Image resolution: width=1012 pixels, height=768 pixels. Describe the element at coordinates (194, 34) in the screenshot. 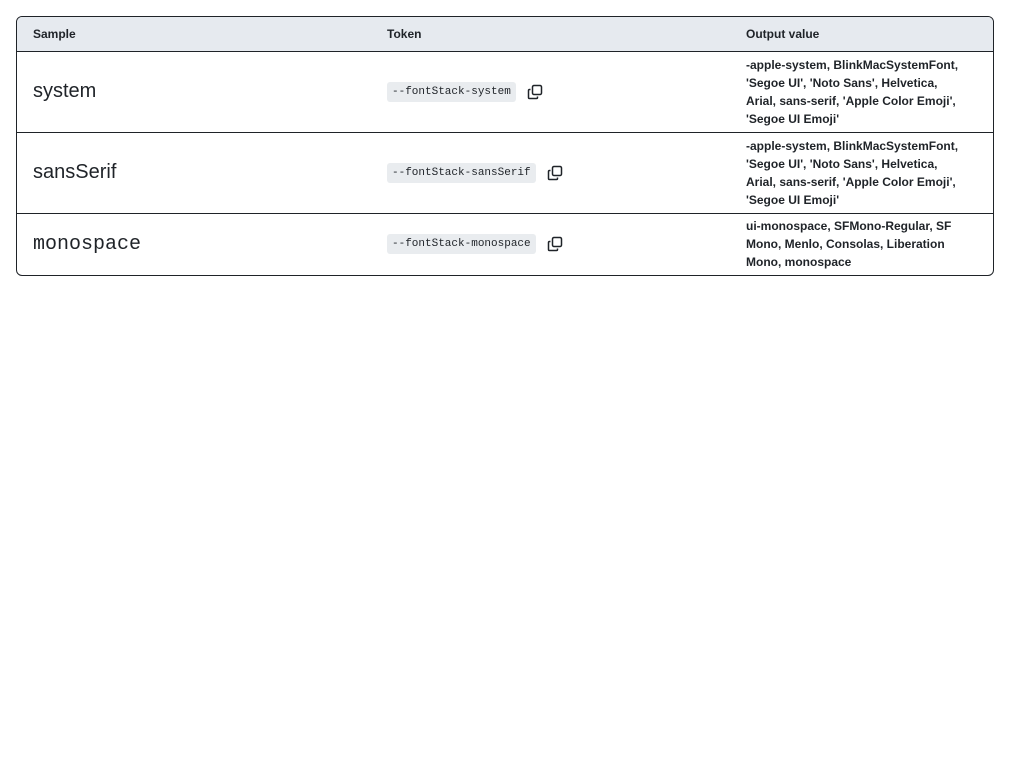

I see `header-sample: Sample` at that location.